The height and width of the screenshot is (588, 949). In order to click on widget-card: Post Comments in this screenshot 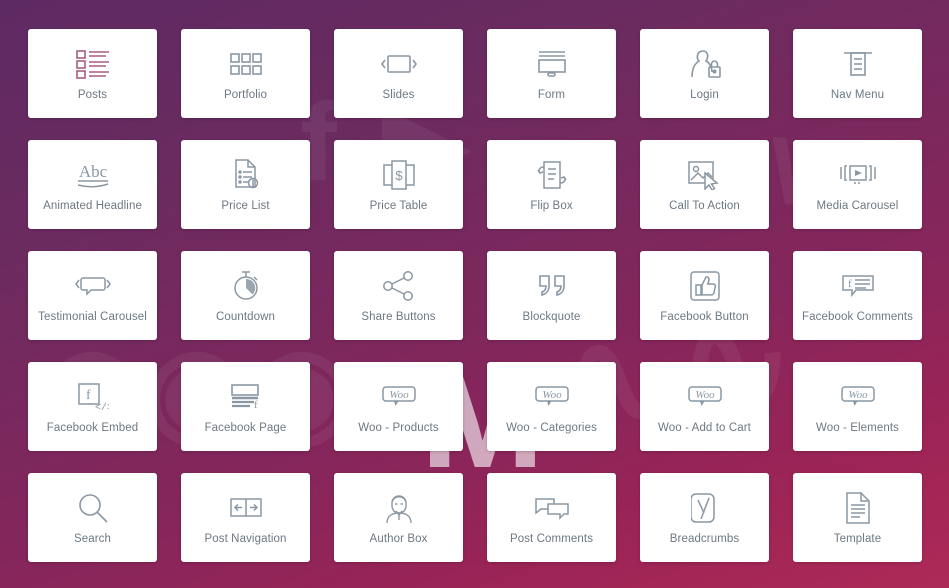, I will do `click(551, 517)`.